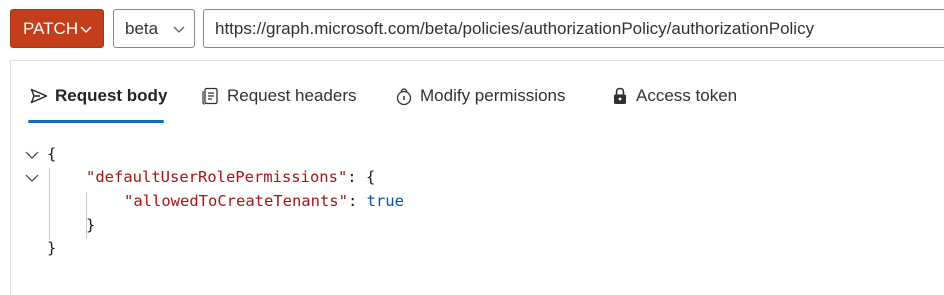 This screenshot has height=295, width=944. What do you see at coordinates (49, 204) in the screenshot?
I see `indent-guide` at bounding box center [49, 204].